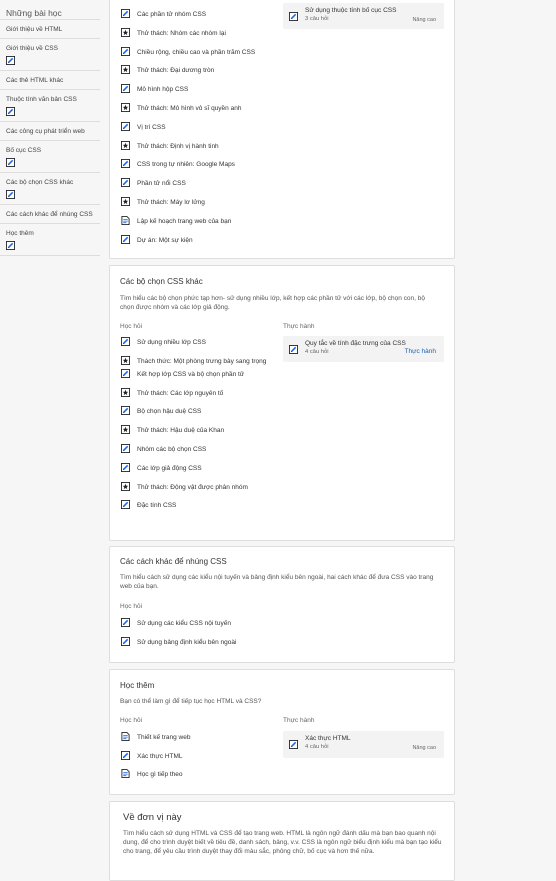 The width and height of the screenshot is (556, 881). What do you see at coordinates (192, 487) in the screenshot?
I see `lesson-label: Thử thách: Động vật được phân nhóm` at bounding box center [192, 487].